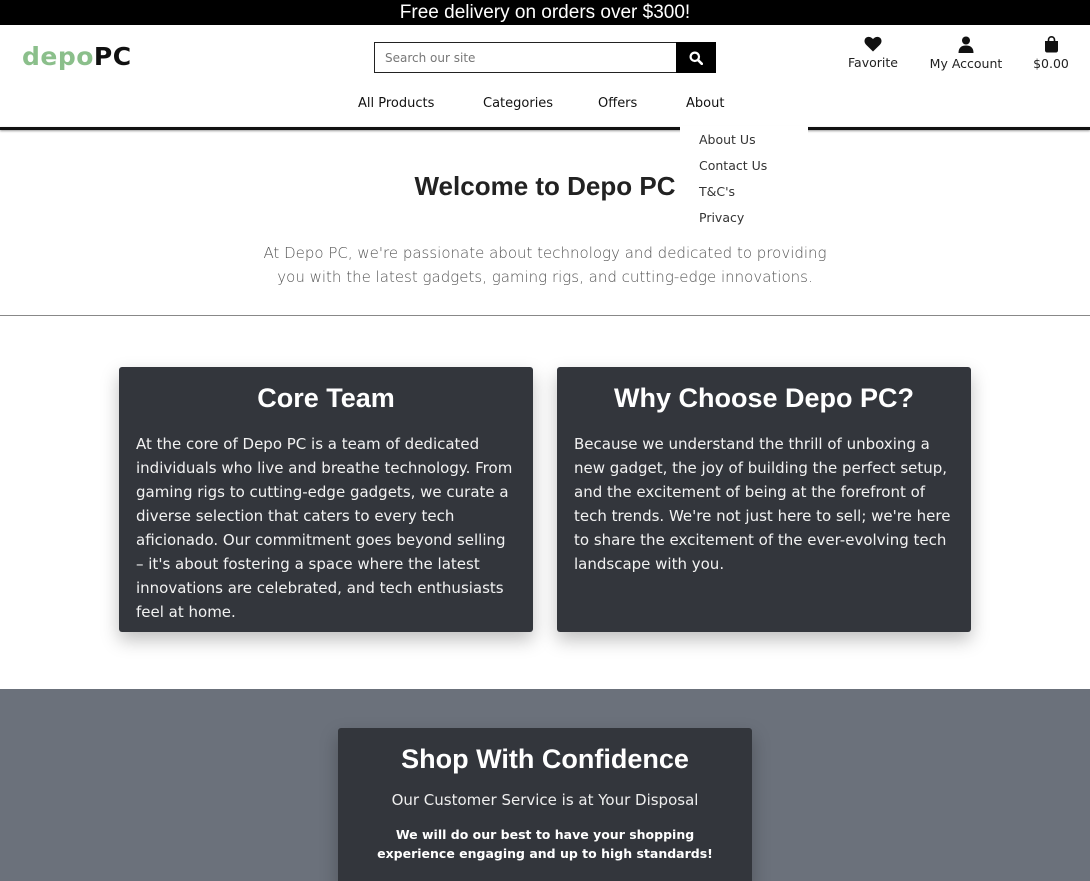 The width and height of the screenshot is (1090, 881). Describe the element at coordinates (326, 398) in the screenshot. I see `core-team-title: Core Team` at that location.